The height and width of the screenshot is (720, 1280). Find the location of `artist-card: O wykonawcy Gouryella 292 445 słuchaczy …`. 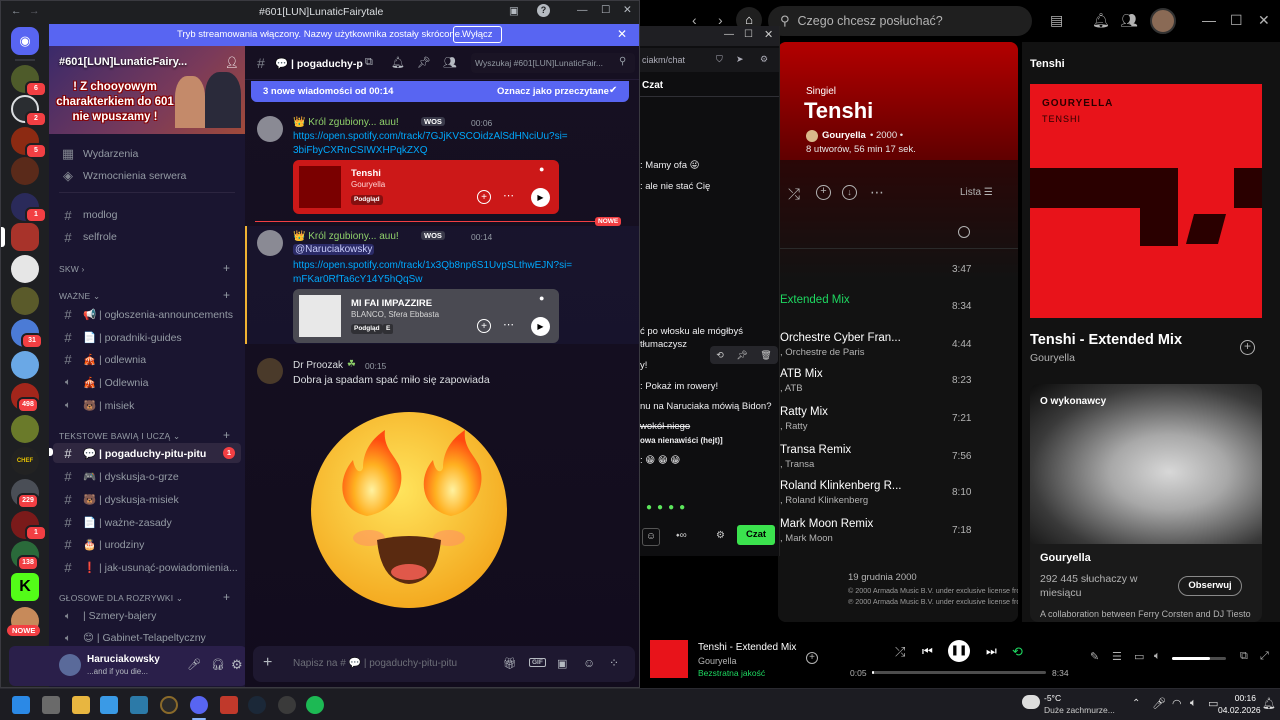

artist-card: O wykonawcy Gouryella 292 445 słuchaczy … is located at coordinates (1146, 503).